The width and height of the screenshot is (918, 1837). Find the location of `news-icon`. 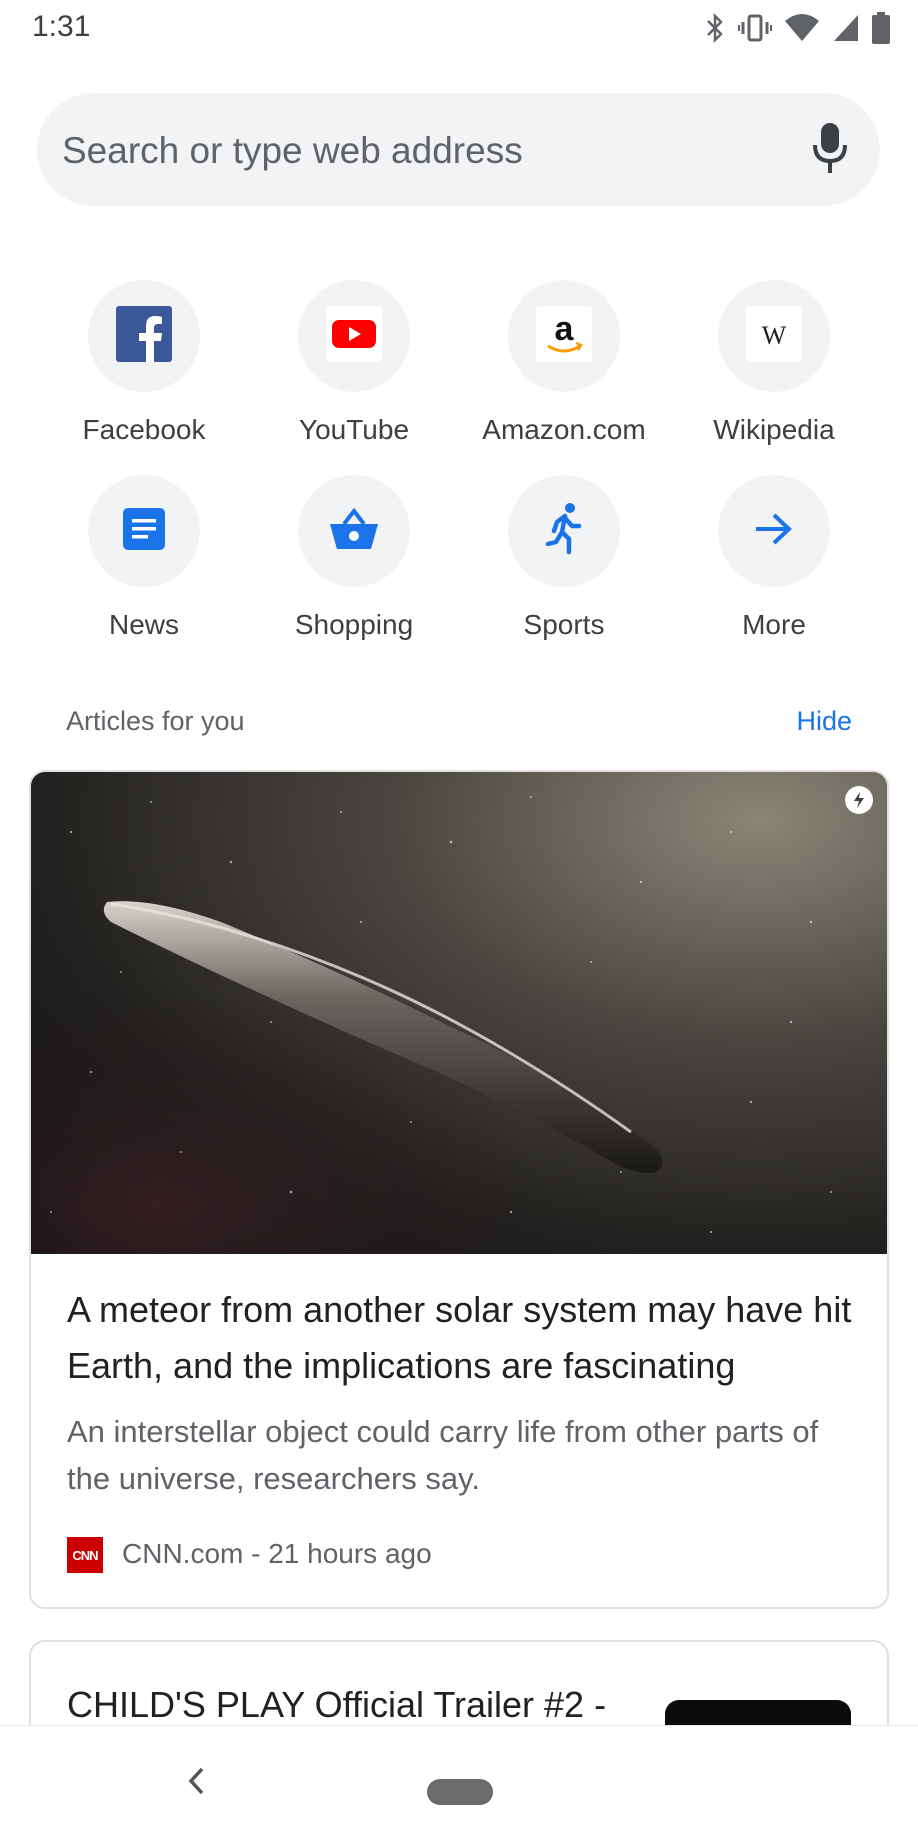

news-icon is located at coordinates (144, 531).